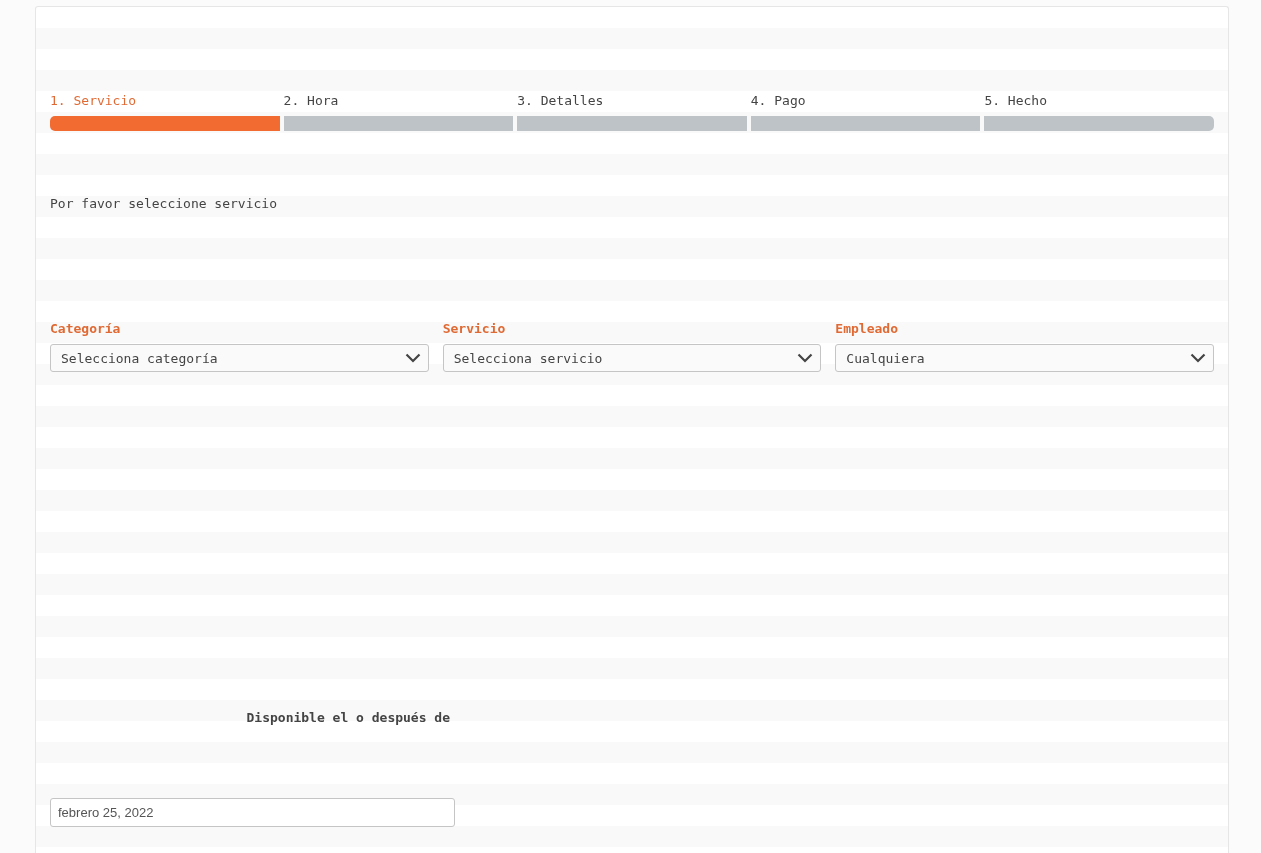 This screenshot has height=853, width=1261. What do you see at coordinates (474, 329) in the screenshot?
I see `field-label: Servicio` at bounding box center [474, 329].